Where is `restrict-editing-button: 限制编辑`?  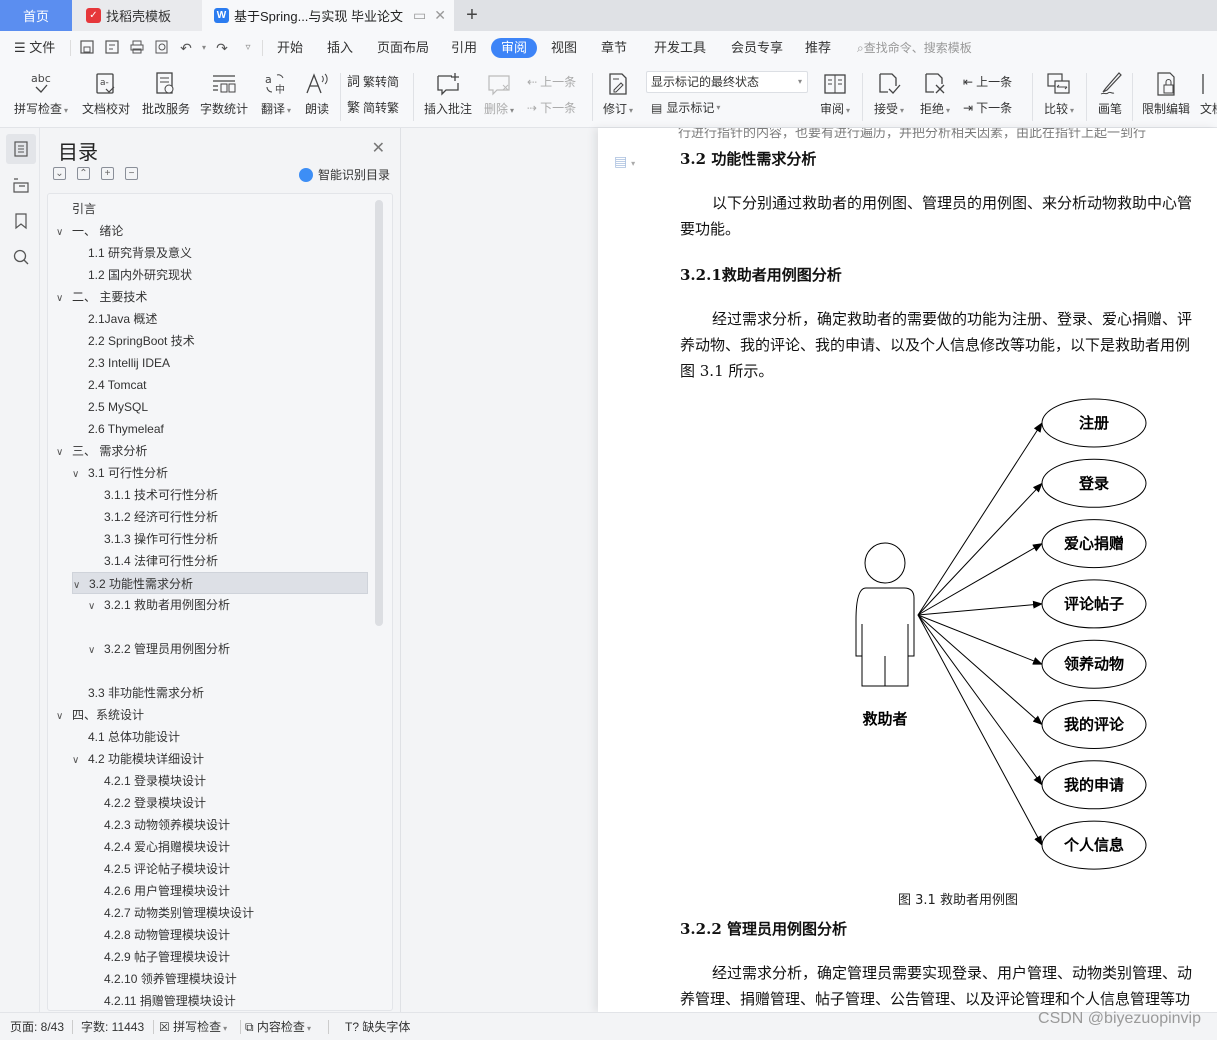 restrict-editing-button: 限制编辑 is located at coordinates (1166, 94).